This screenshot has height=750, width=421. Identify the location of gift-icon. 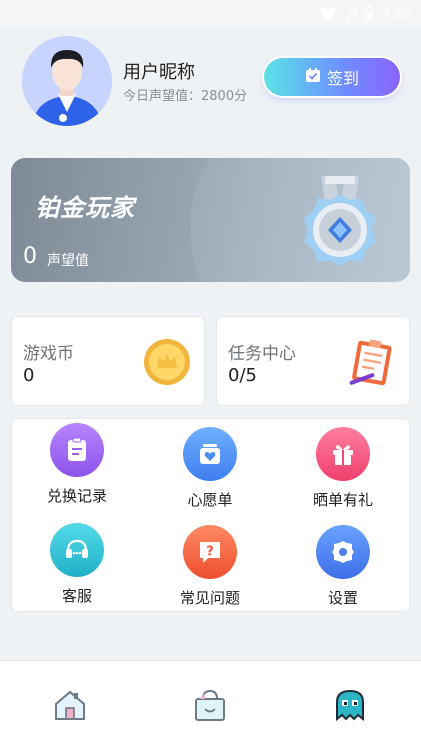
(343, 454).